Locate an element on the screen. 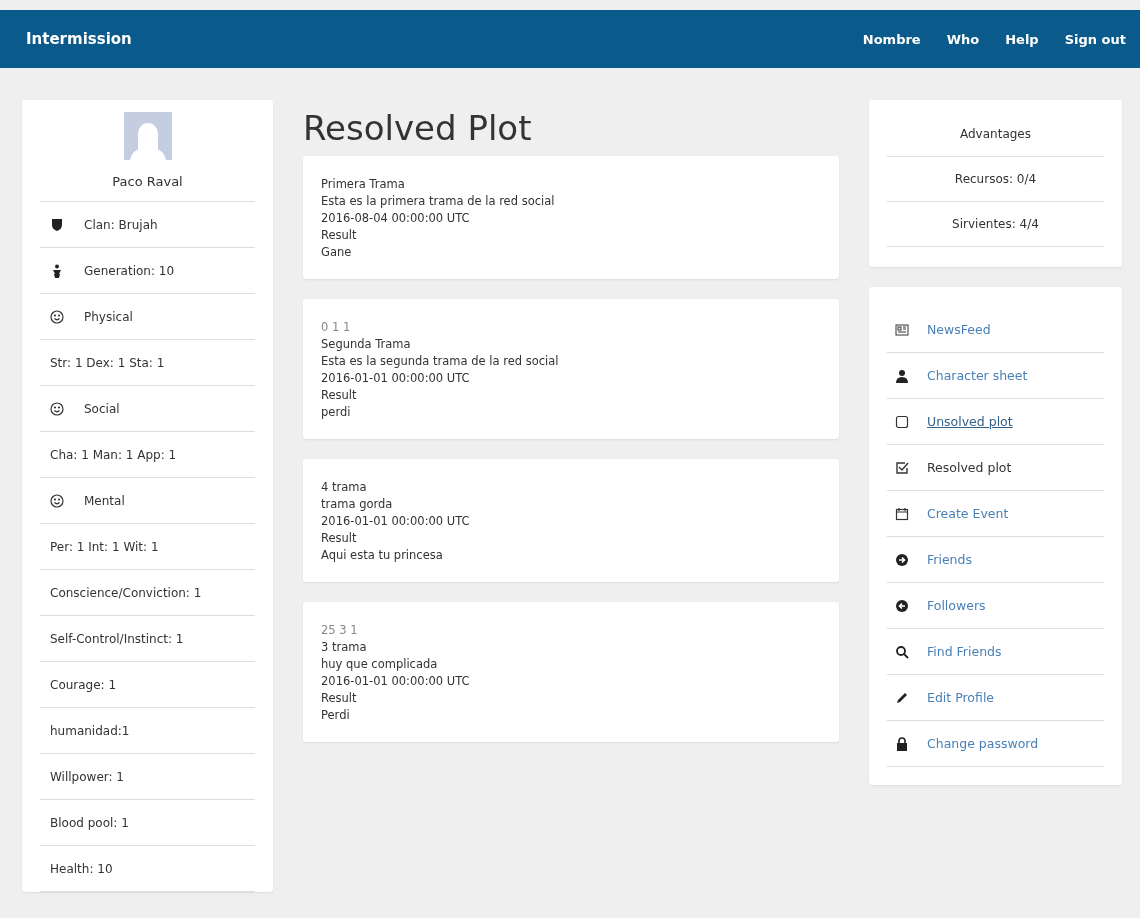 This screenshot has width=1140, height=918. stat-text: Courage: 1 is located at coordinates (83, 684).